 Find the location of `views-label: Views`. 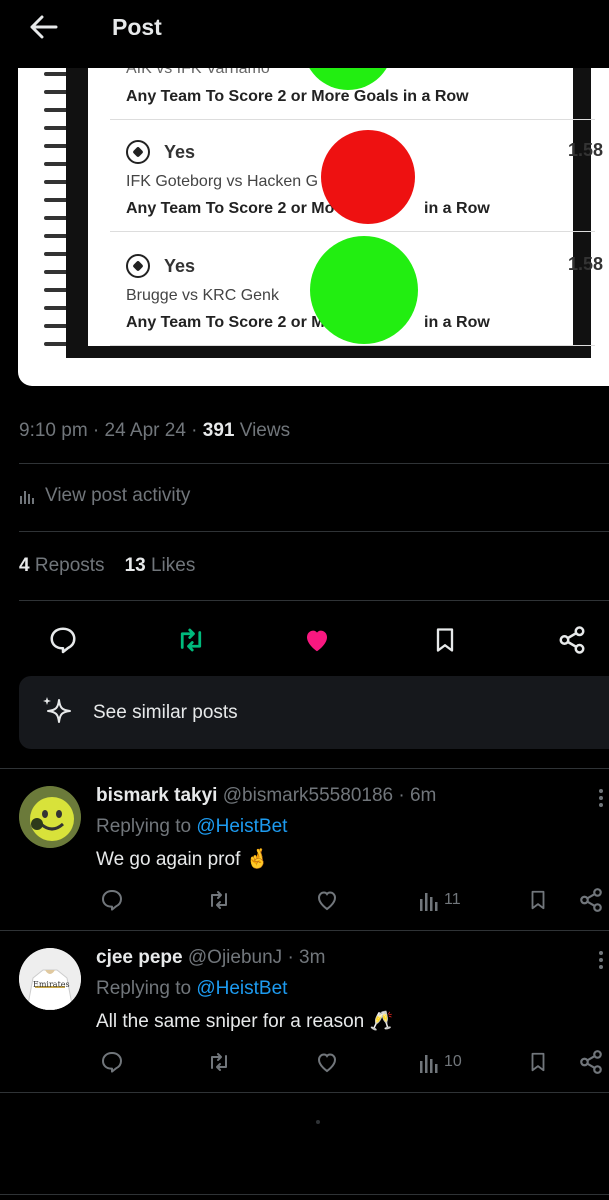

views-label: Views is located at coordinates (262, 430).